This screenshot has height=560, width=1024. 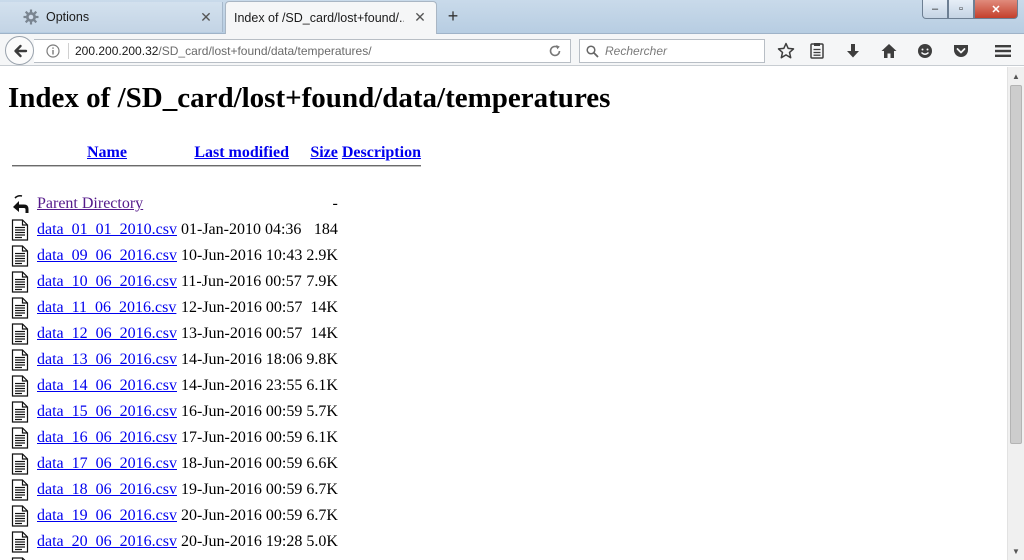 I want to click on icon-column-header, so click(x=22, y=153).